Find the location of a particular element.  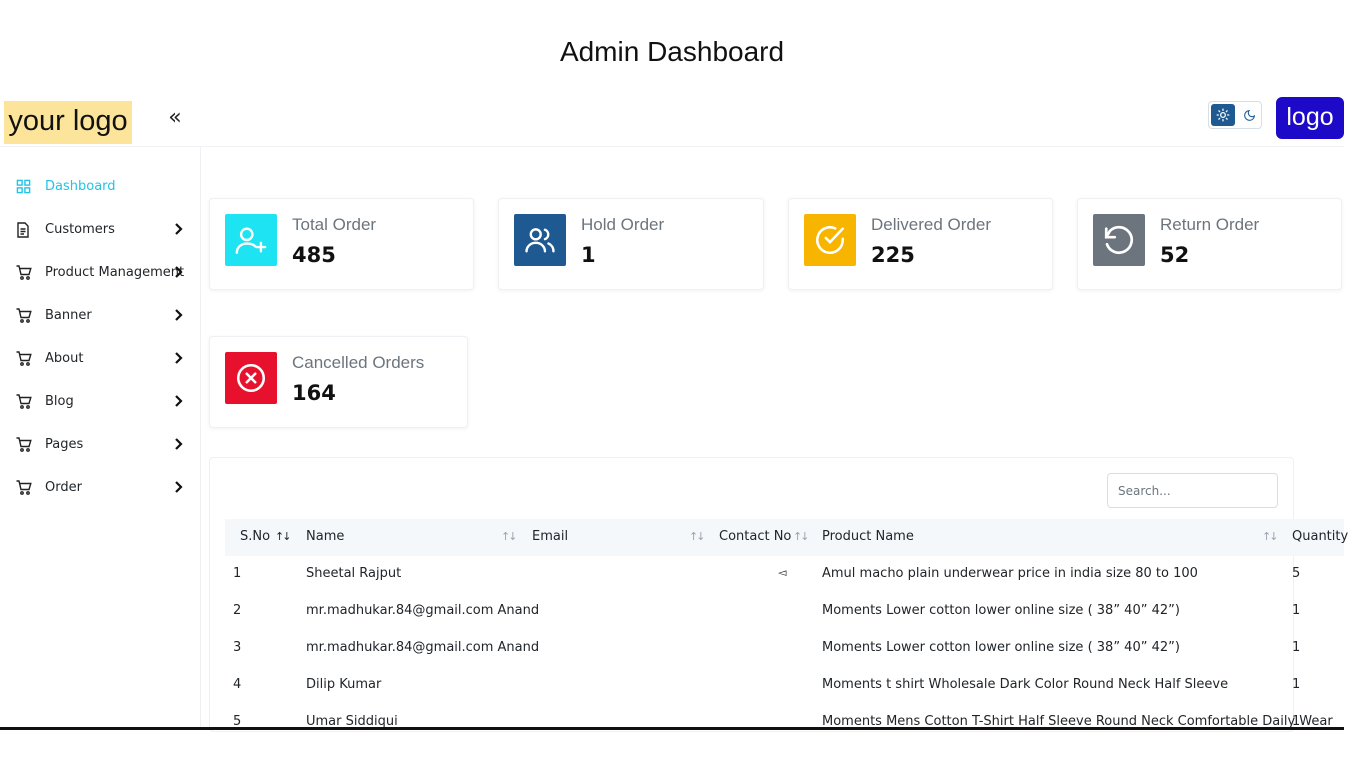

sidebar-item-pages: Pages is located at coordinates (100, 444).